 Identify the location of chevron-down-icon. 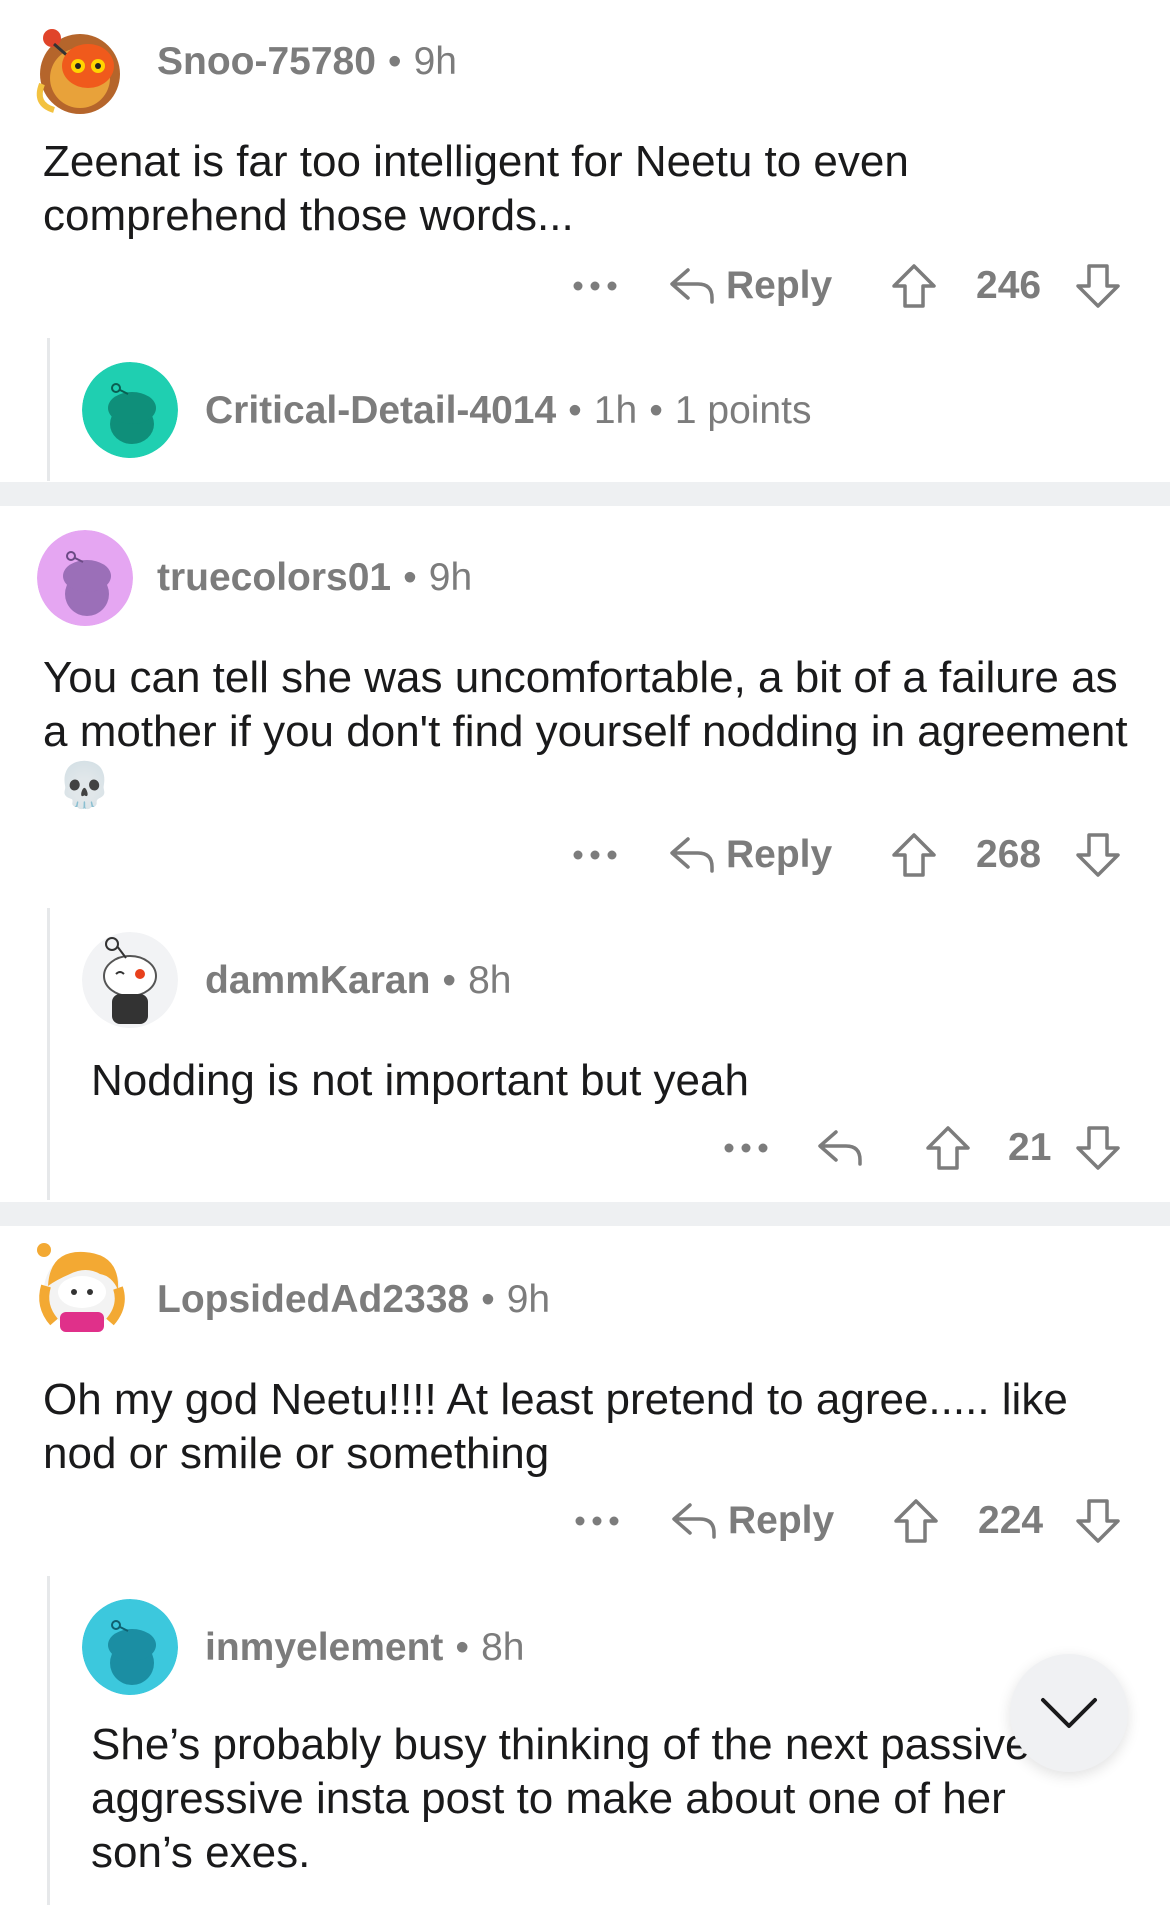
(1069, 1713).